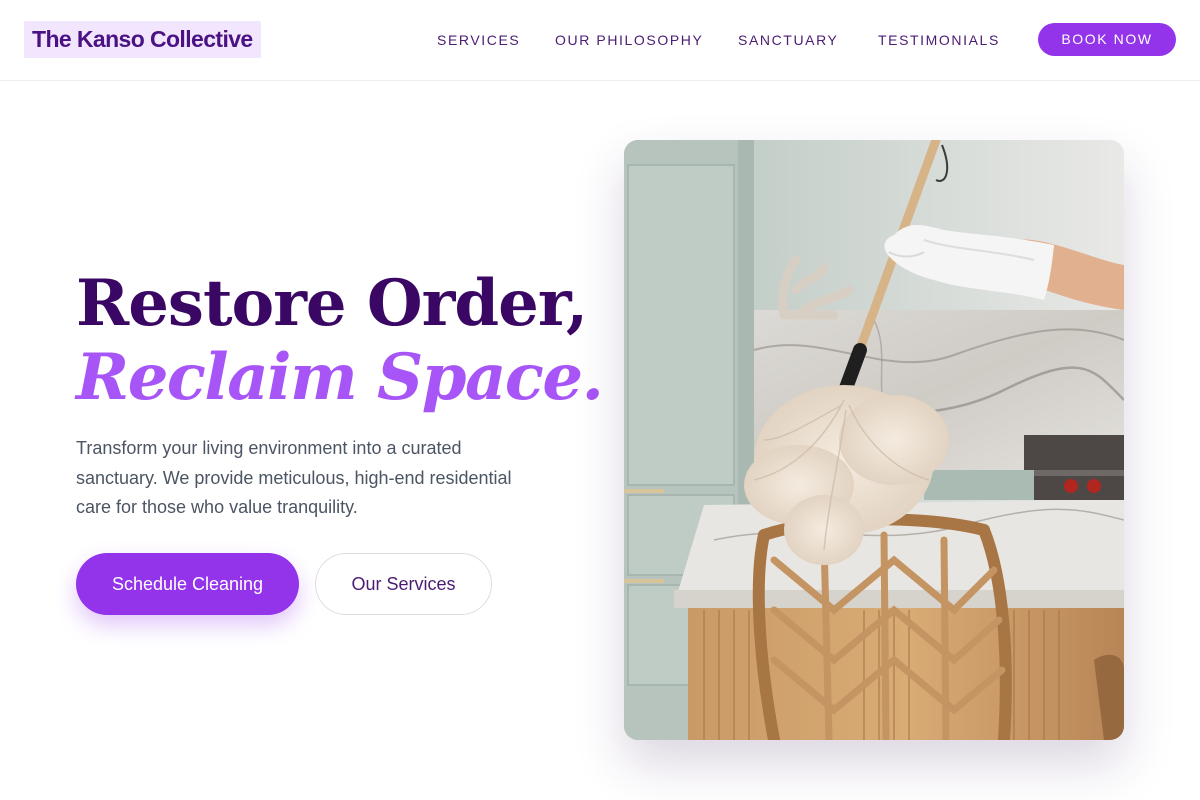  What do you see at coordinates (939, 40) in the screenshot?
I see `nav-link-testimonials: TESTIMONIALS` at bounding box center [939, 40].